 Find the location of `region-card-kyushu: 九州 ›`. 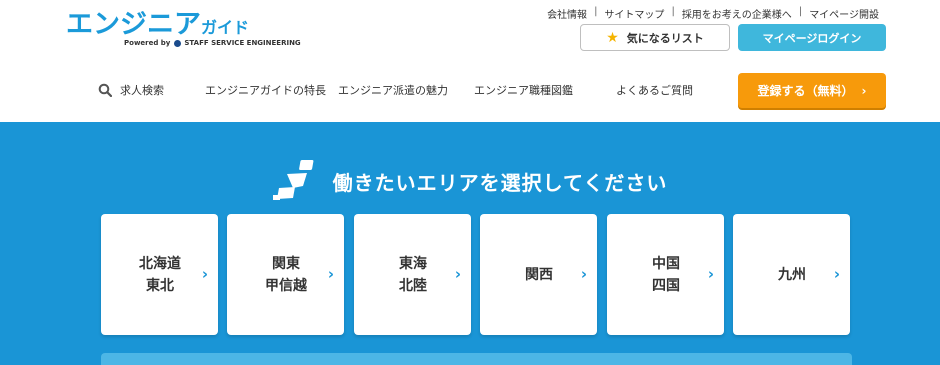

region-card-kyushu: 九州 › is located at coordinates (791, 274).